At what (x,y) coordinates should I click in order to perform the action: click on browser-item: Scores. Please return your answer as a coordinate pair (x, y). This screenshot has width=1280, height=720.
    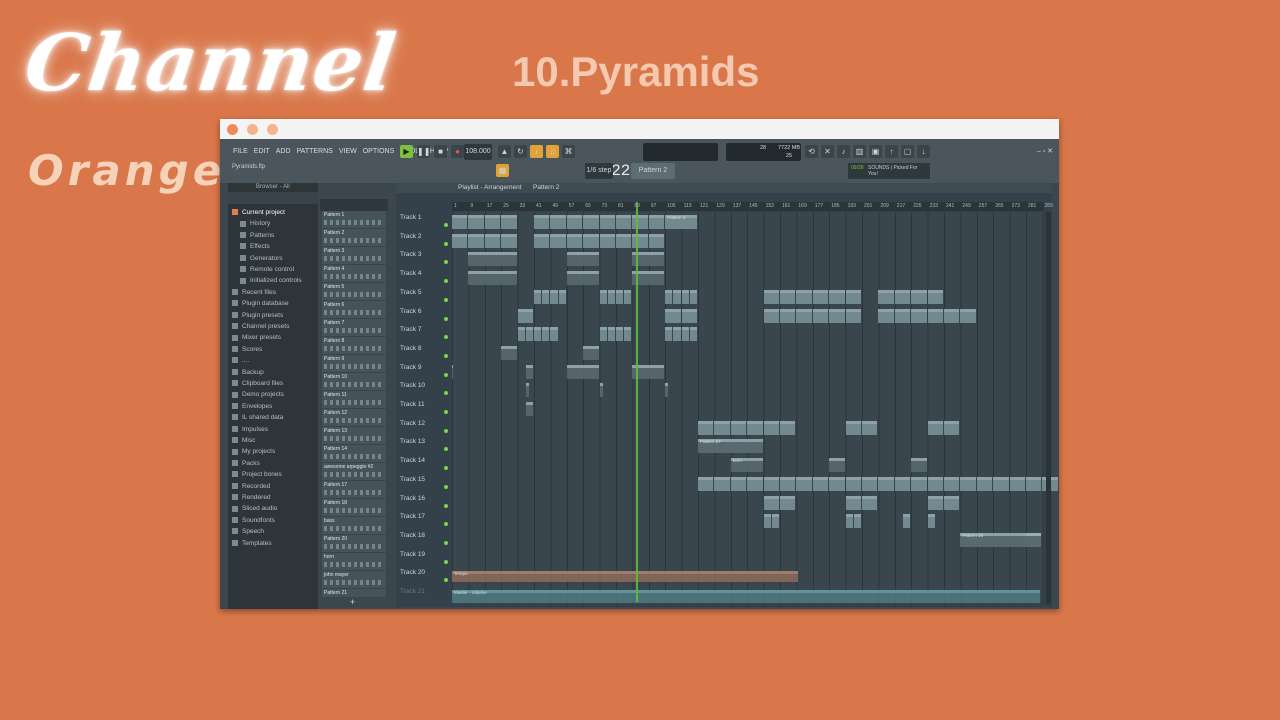
    Looking at the image, I should click on (245, 349).